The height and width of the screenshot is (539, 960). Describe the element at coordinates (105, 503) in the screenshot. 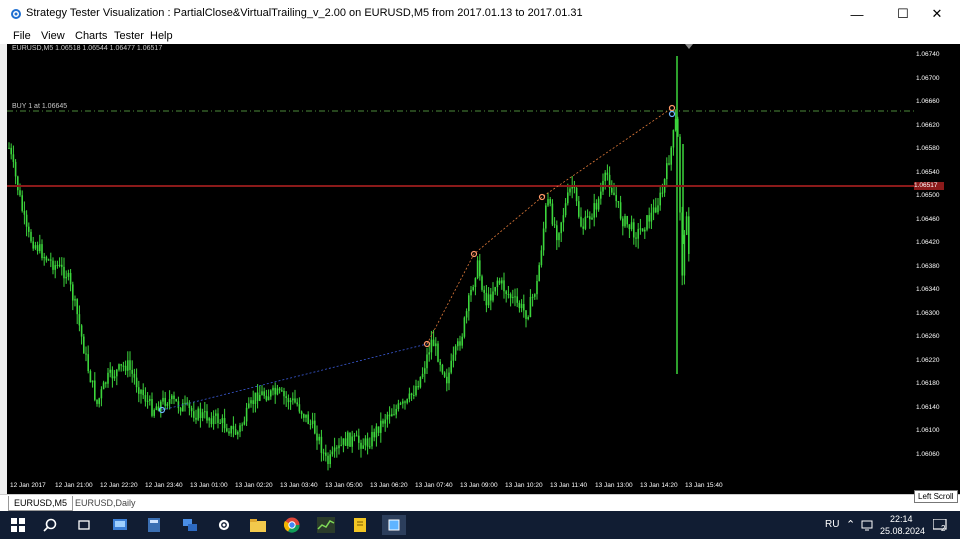

I see `tab-eurusd-daily: EURUSD,Daily` at that location.